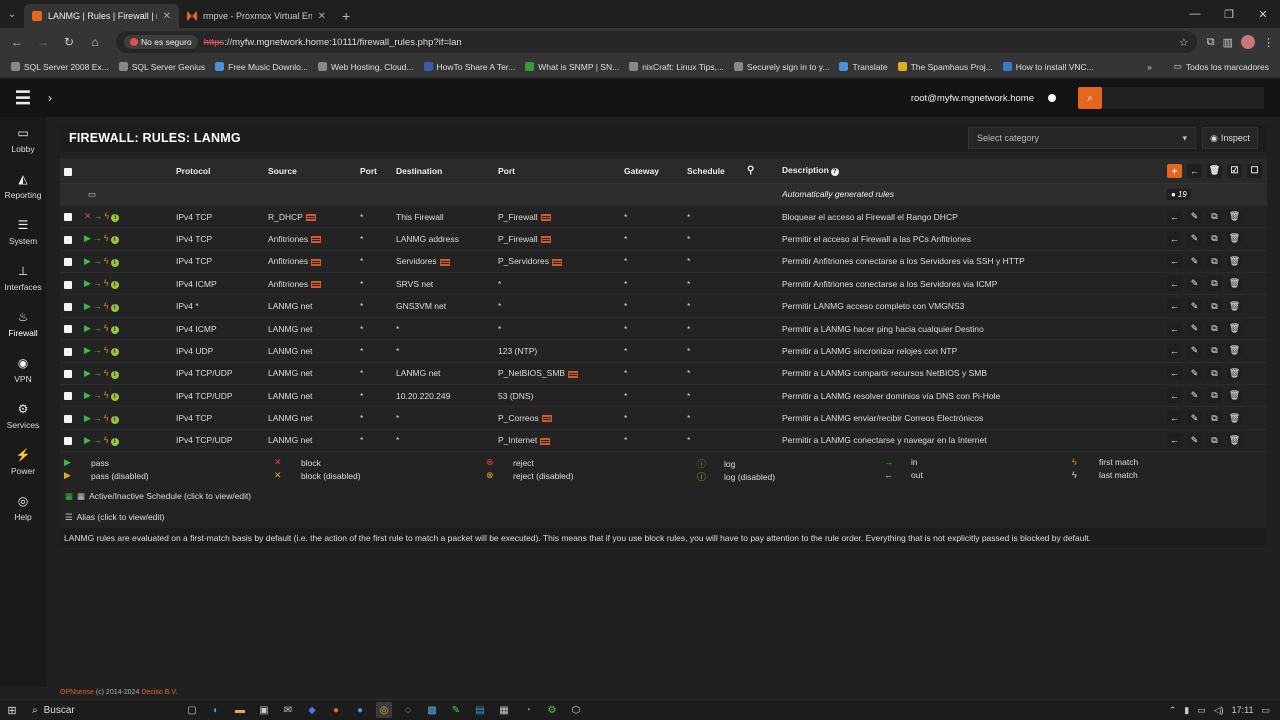  Describe the element at coordinates (972, 98) in the screenshot. I see `user-host: root@myfw.mgnetwork.home` at that location.